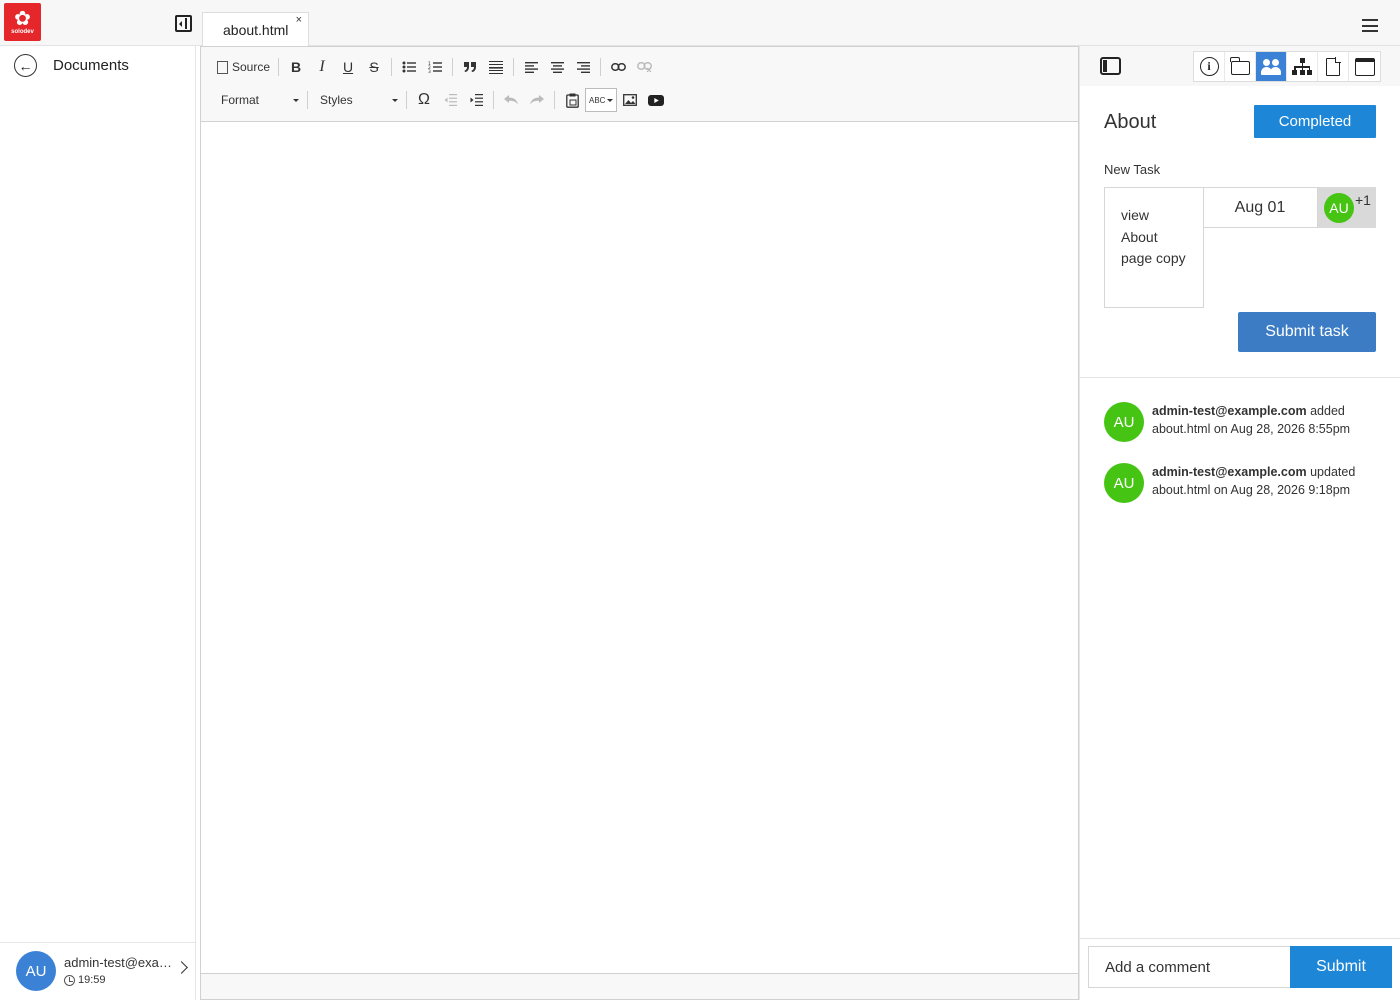 Image resolution: width=1400 pixels, height=1000 pixels. Describe the element at coordinates (92, 980) in the screenshot. I see `session-time-value: 19:59` at that location.